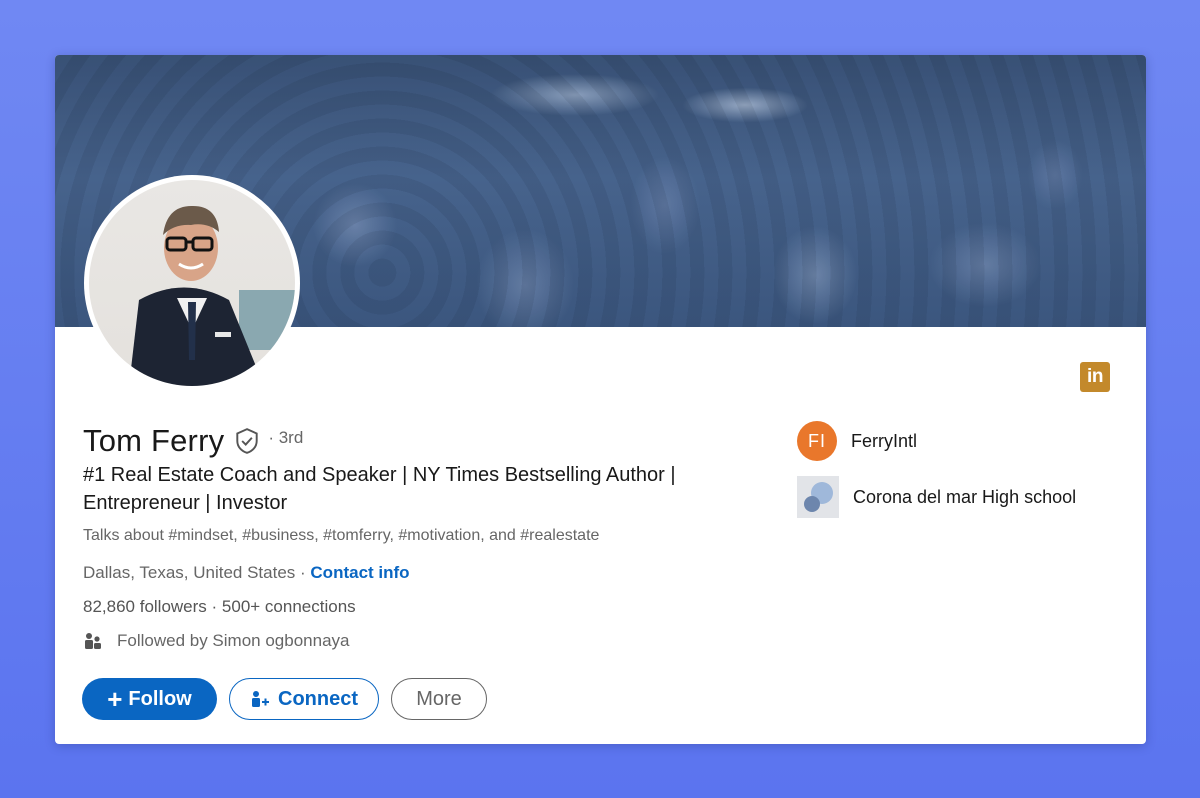 The width and height of the screenshot is (1200, 798). I want to click on school-logo-icon, so click(818, 497).